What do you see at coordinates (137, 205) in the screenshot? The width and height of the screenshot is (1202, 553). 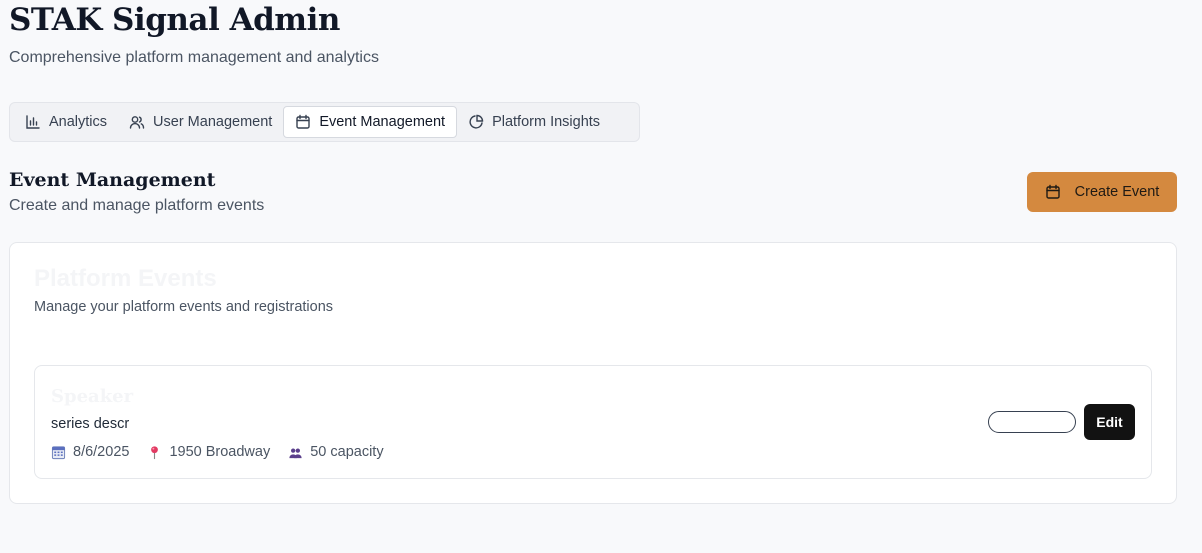 I see `section-subtitle: Create and manage platform events` at bounding box center [137, 205].